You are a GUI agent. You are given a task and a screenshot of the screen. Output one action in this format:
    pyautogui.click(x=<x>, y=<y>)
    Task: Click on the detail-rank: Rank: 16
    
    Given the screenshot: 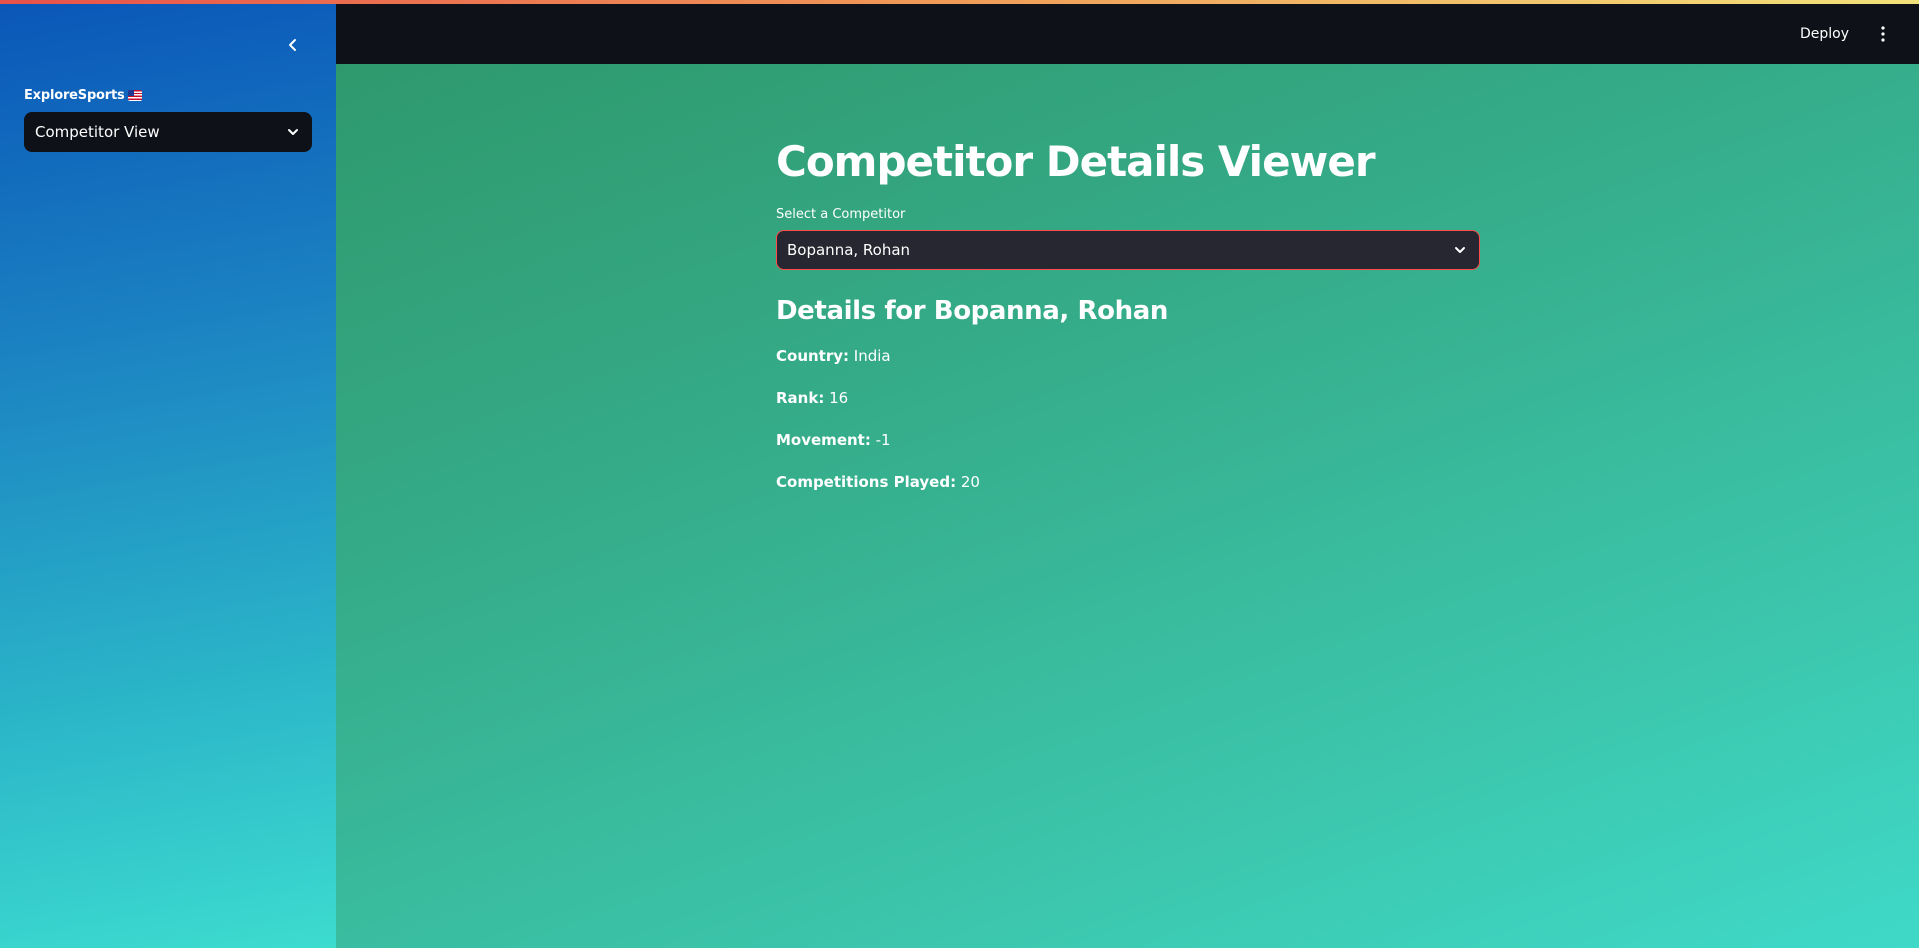 What is the action you would take?
    pyautogui.click(x=1128, y=398)
    